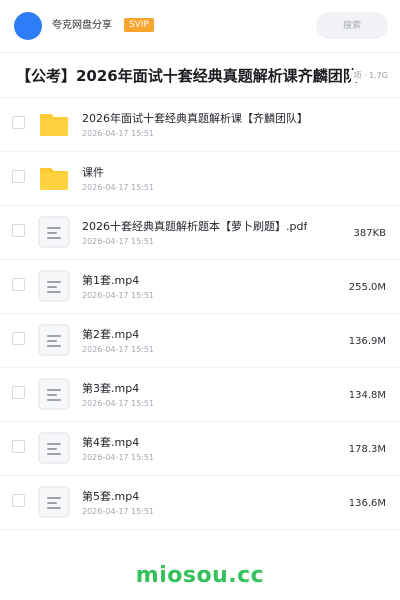 This screenshot has width=400, height=600. What do you see at coordinates (111, 388) in the screenshot?
I see `file-name: 第3套.mp4` at bounding box center [111, 388].